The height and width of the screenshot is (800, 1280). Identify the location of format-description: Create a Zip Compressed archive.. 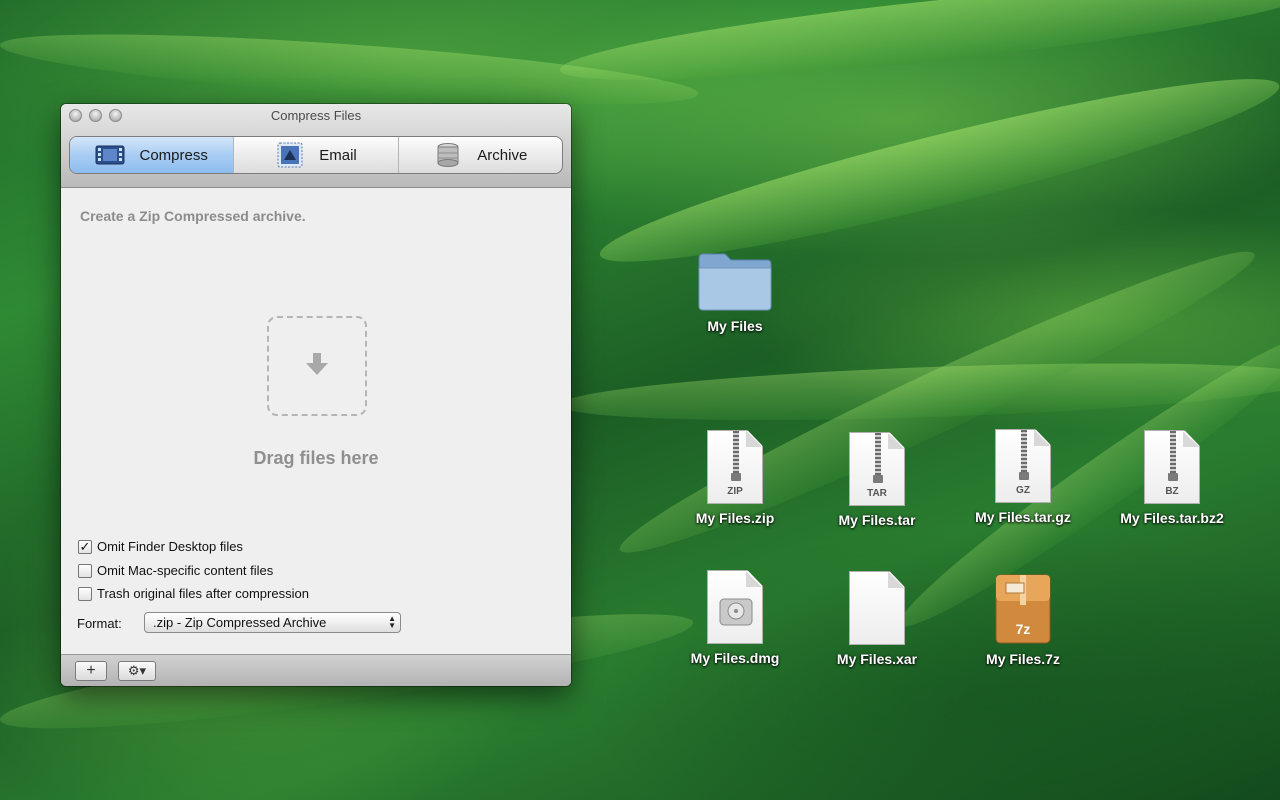
(193, 216).